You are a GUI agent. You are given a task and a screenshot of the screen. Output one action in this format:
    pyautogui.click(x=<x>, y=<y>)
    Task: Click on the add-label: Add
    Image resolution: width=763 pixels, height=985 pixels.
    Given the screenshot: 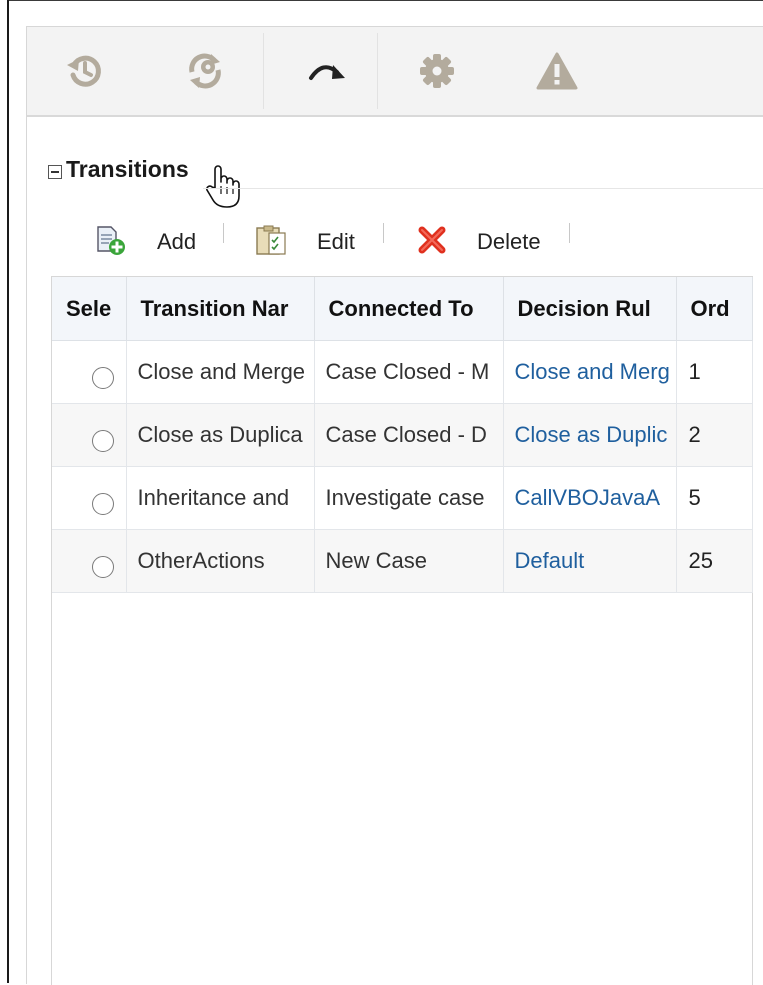 What is the action you would take?
    pyautogui.click(x=177, y=241)
    